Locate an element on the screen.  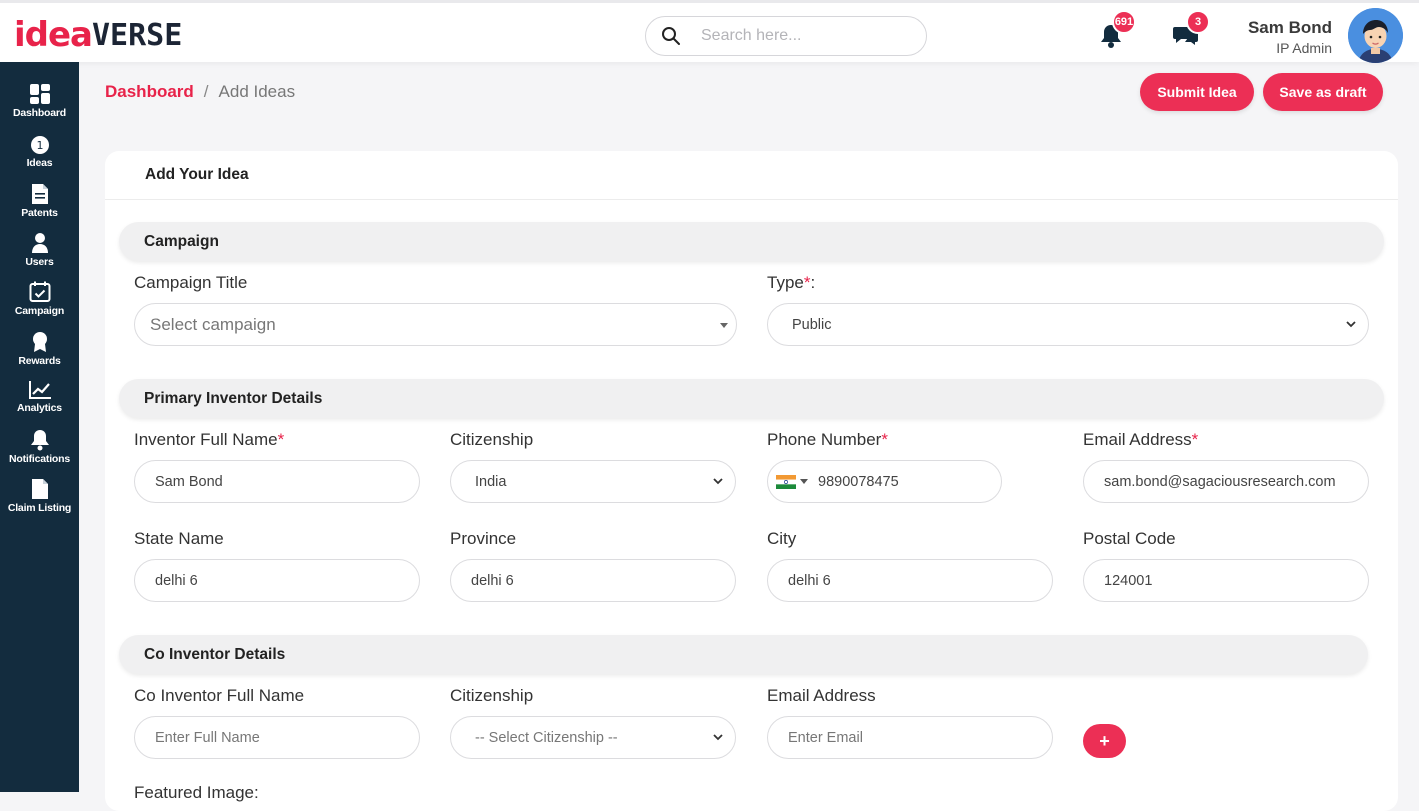
type-label: Type*: is located at coordinates (791, 283).